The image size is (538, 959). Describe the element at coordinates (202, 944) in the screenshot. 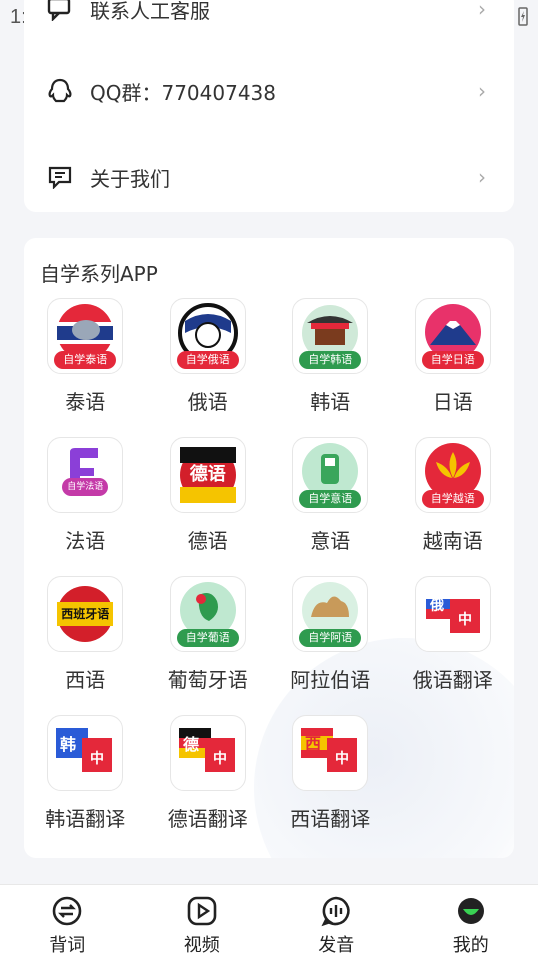

I see `tab-label: 视频` at that location.